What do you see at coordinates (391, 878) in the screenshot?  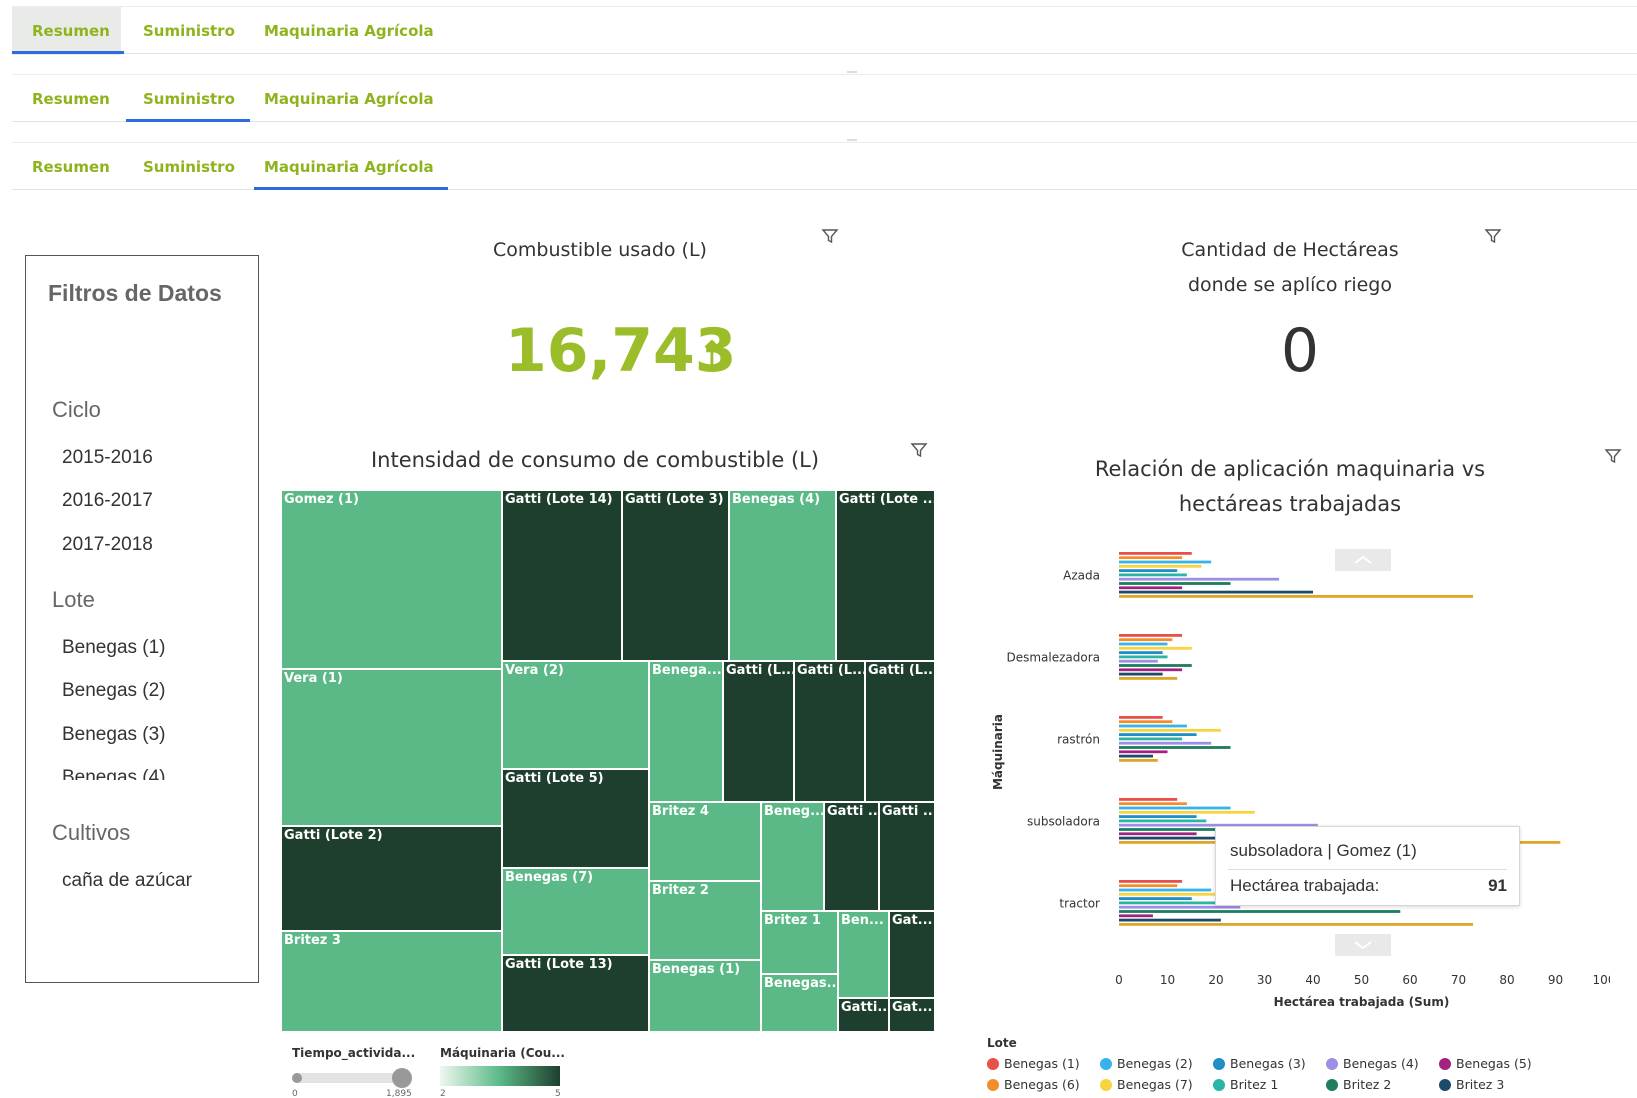 I see `treemap-cell: Gatti (Lote 2)` at bounding box center [391, 878].